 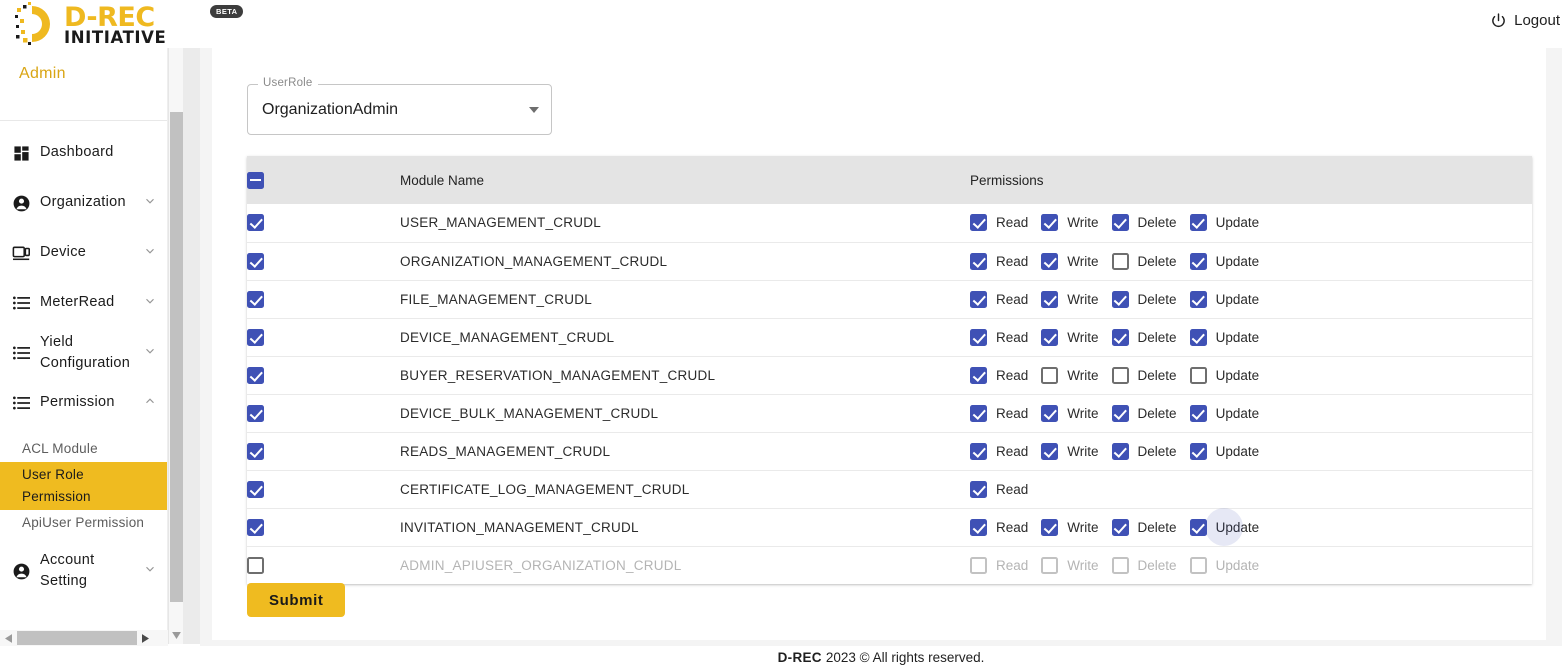 I want to click on submit-button: Submit, so click(x=296, y=600).